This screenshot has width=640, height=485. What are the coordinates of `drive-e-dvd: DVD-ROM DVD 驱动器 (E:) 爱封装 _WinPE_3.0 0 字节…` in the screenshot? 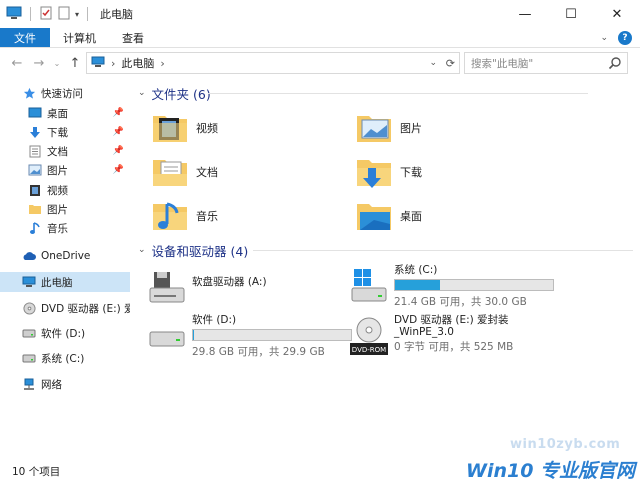 It's located at (450, 336).